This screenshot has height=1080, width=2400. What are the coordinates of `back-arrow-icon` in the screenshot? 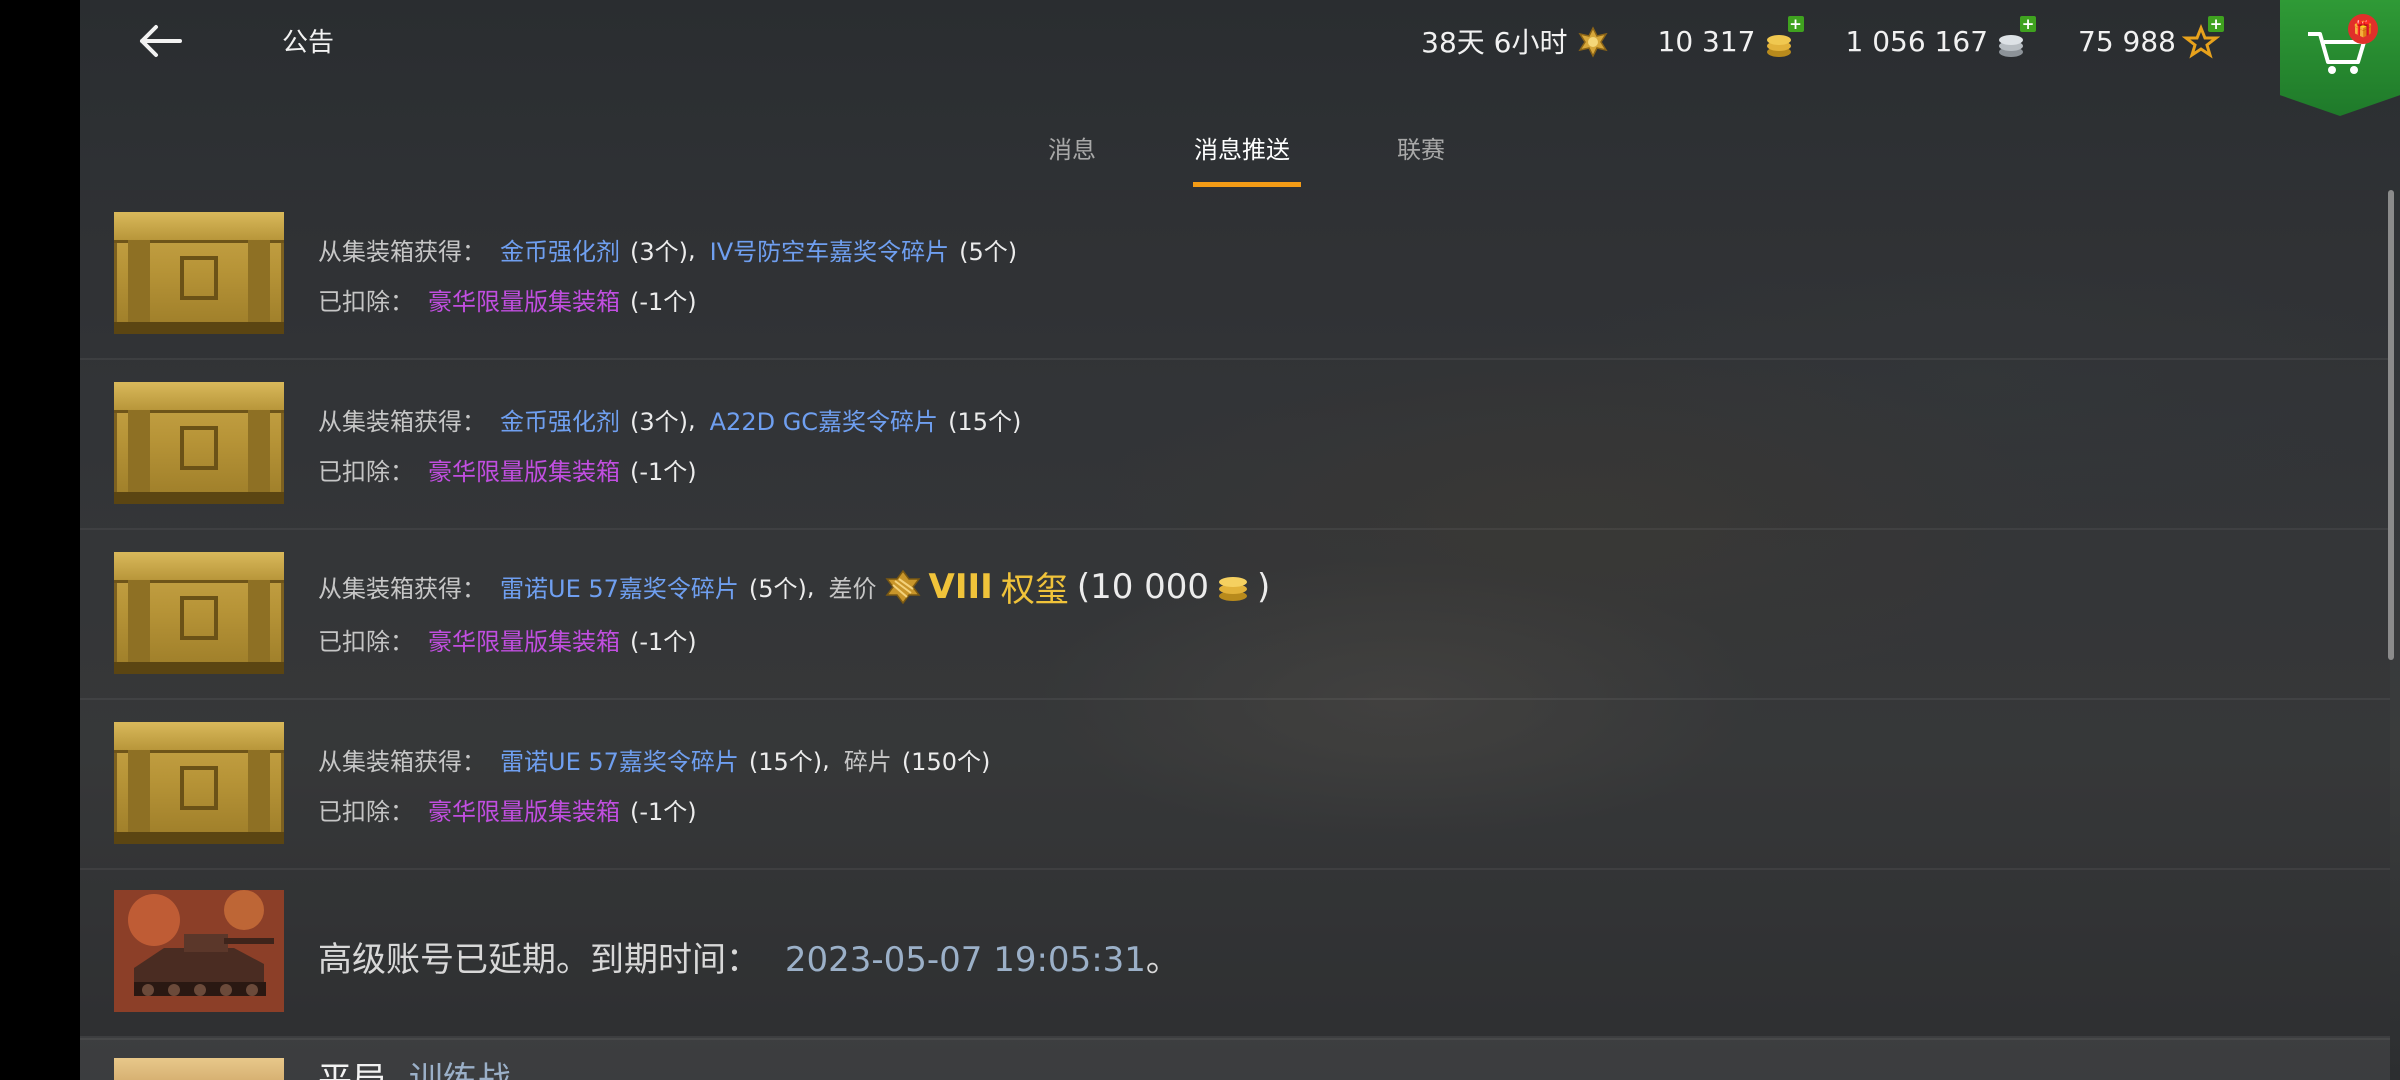 It's located at (161, 41).